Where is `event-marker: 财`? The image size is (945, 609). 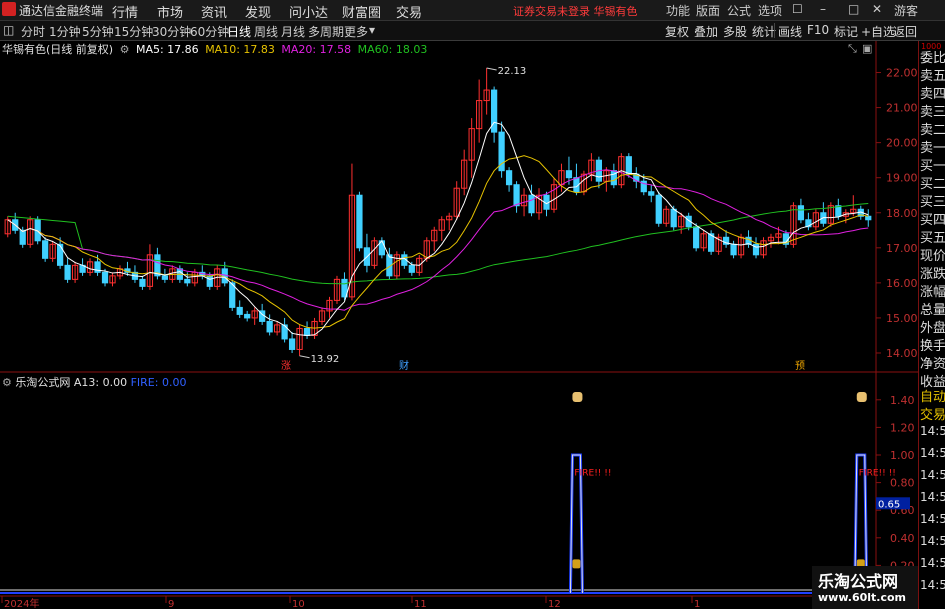
event-marker: 财 is located at coordinates (404, 365).